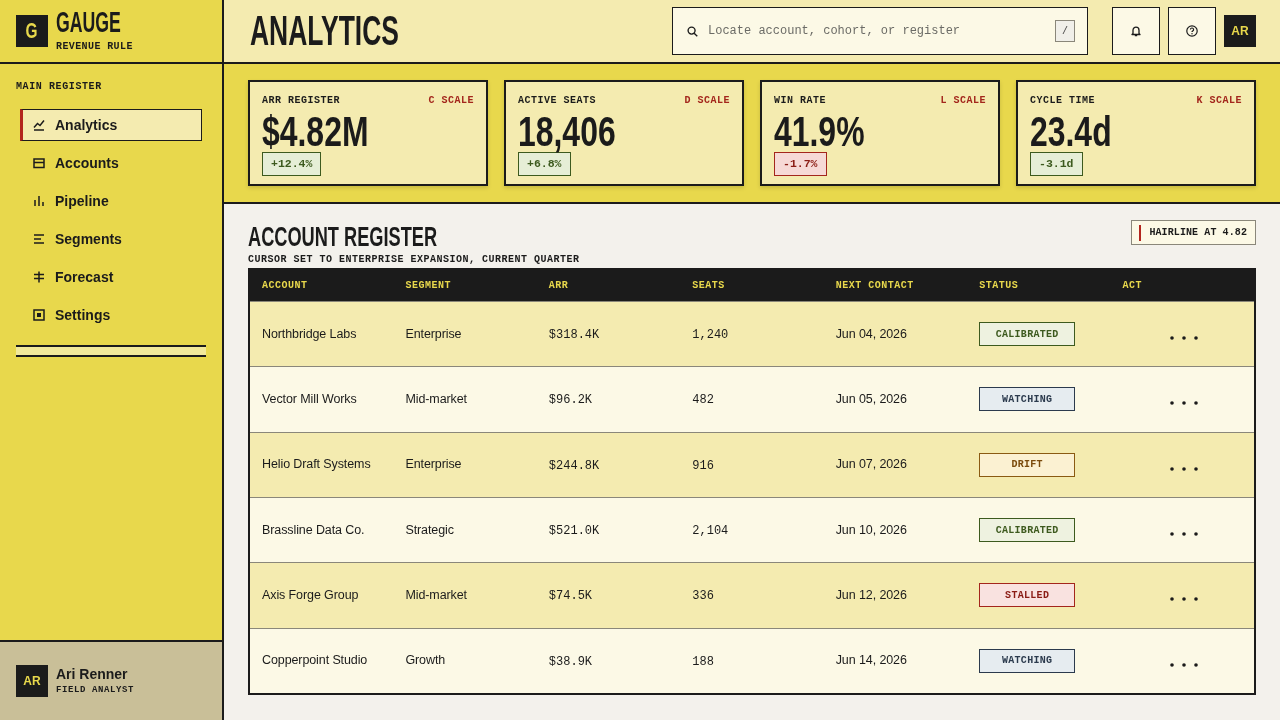  Describe the element at coordinates (324, 31) in the screenshot. I see `page-title: ANALYTICS` at that location.